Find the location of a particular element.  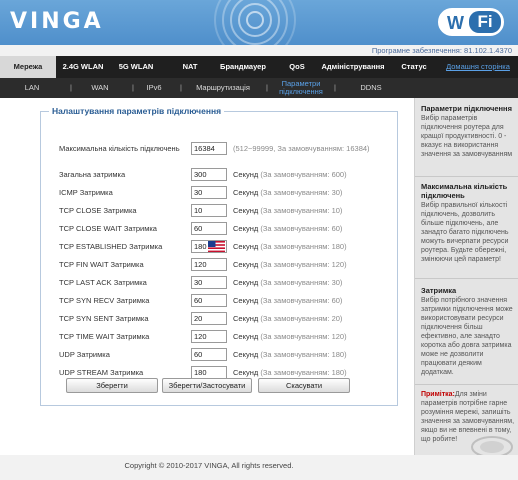

setting-label: UDP Затримка is located at coordinates (84, 354).